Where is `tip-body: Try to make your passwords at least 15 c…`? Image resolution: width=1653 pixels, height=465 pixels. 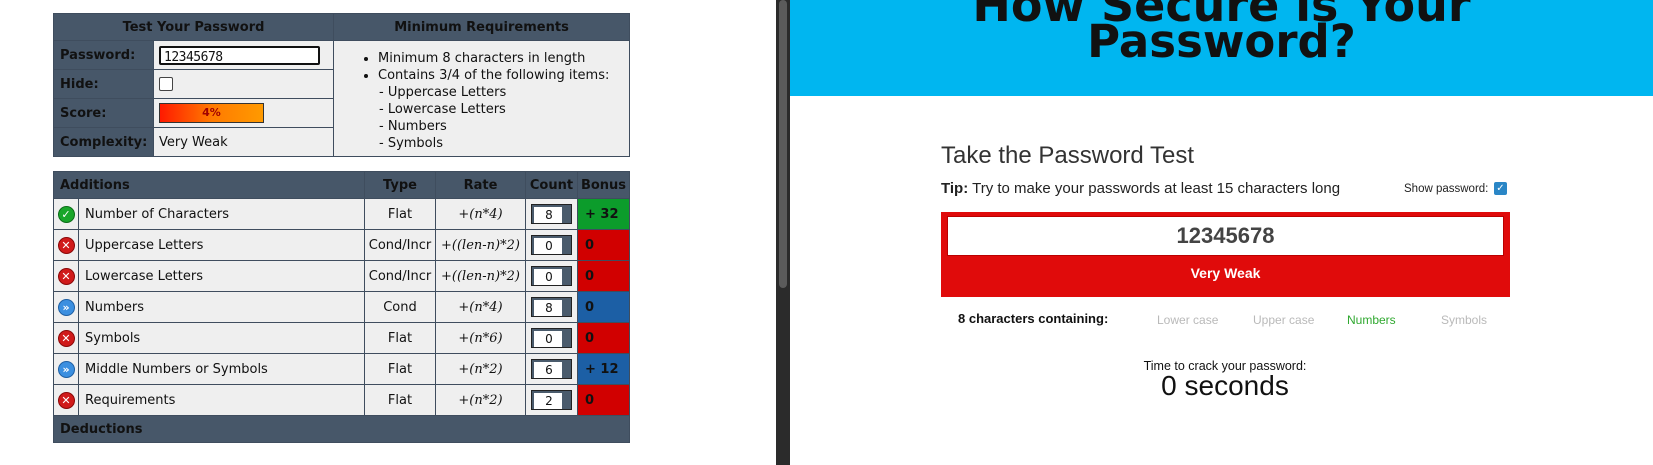
tip-body: Try to make your passwords at least 15 c… is located at coordinates (1154, 188).